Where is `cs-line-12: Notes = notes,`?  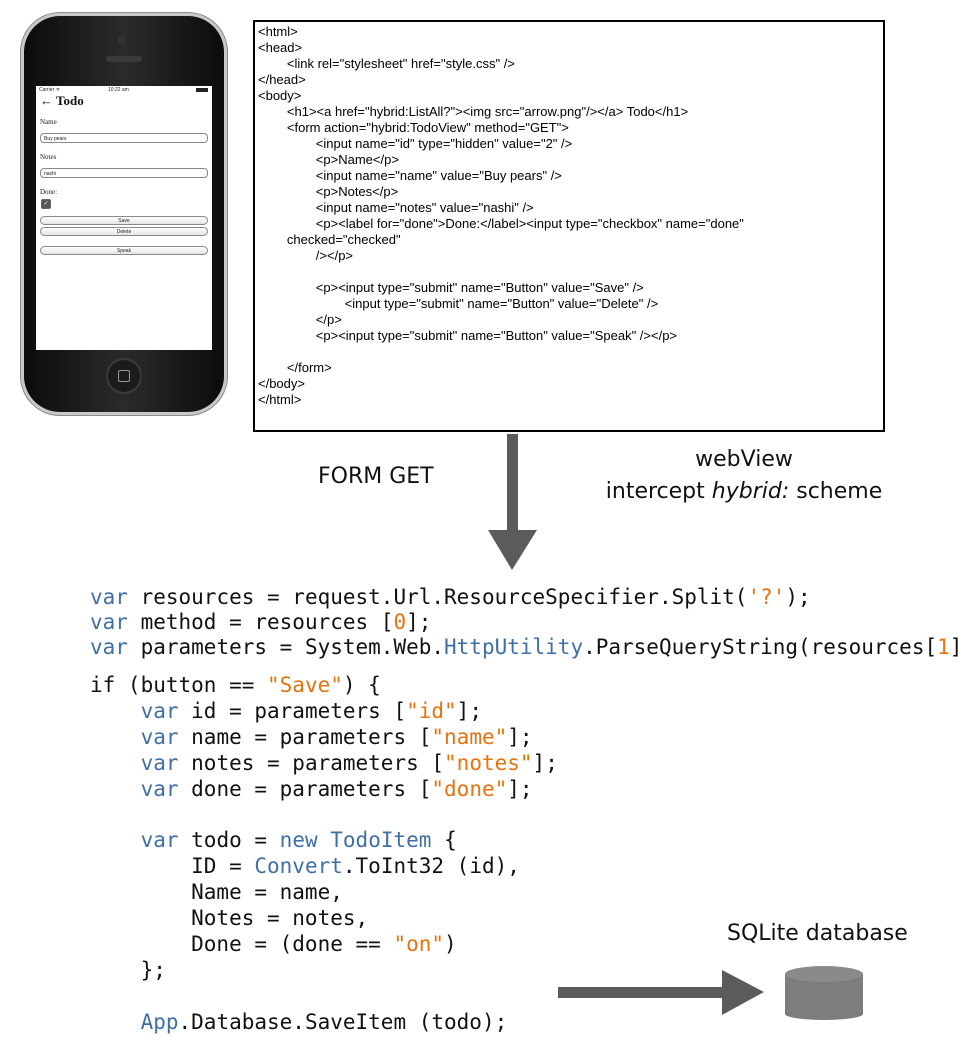
cs-line-12: Notes = notes, is located at coordinates (229, 918).